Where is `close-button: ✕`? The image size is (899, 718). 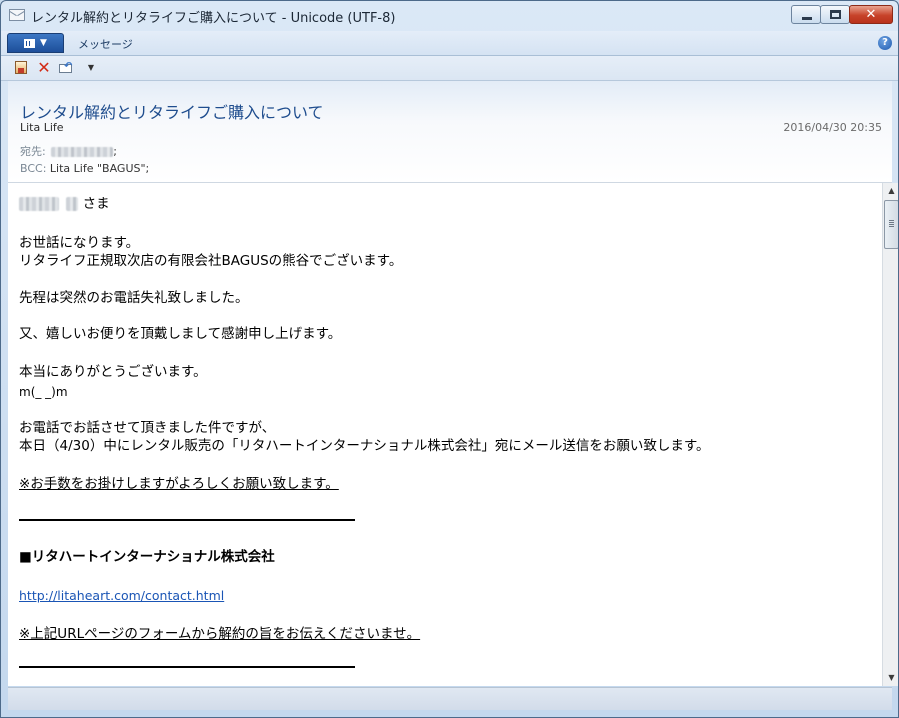 close-button: ✕ is located at coordinates (871, 14).